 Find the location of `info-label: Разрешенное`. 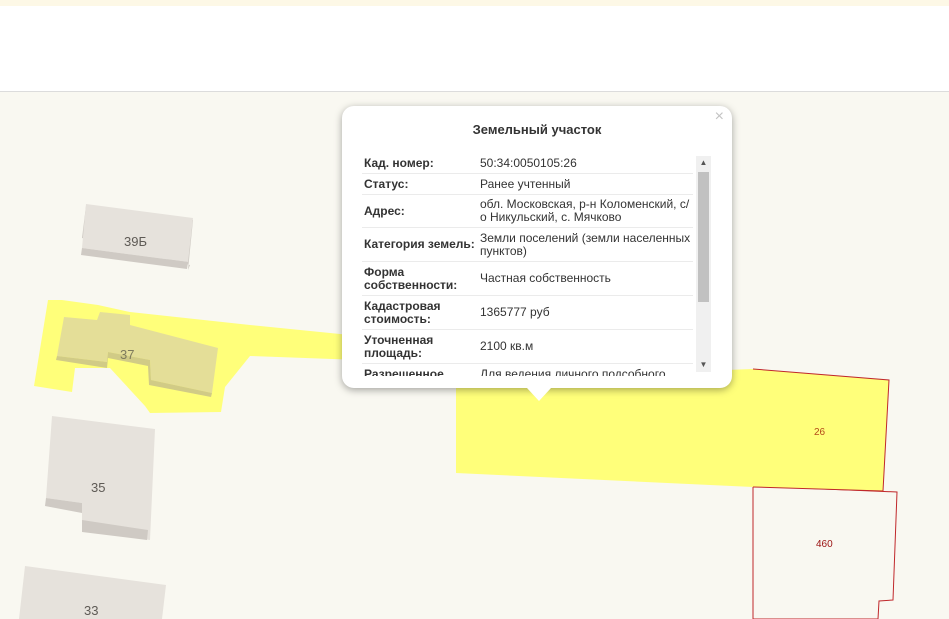

info-label: Разрешенное is located at coordinates (404, 371).